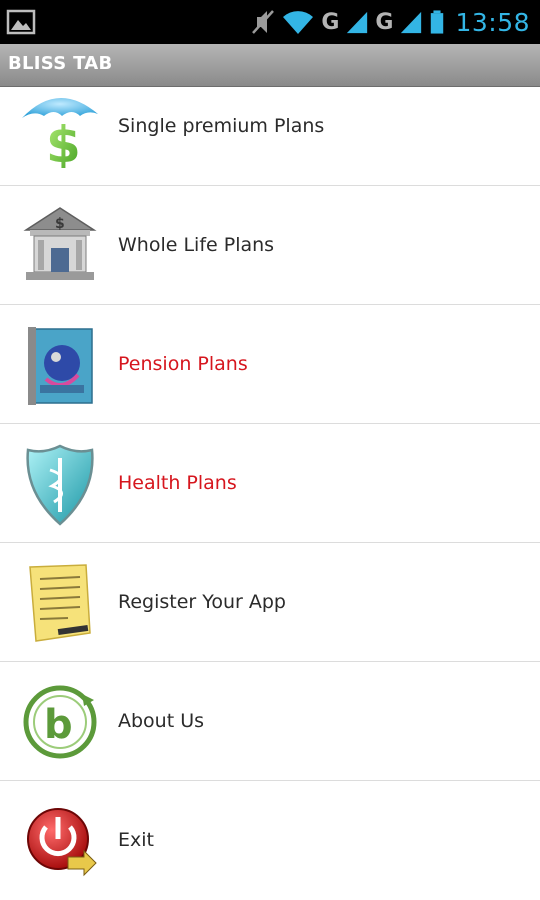  I want to click on brand-logo-icon: b, so click(60, 722).